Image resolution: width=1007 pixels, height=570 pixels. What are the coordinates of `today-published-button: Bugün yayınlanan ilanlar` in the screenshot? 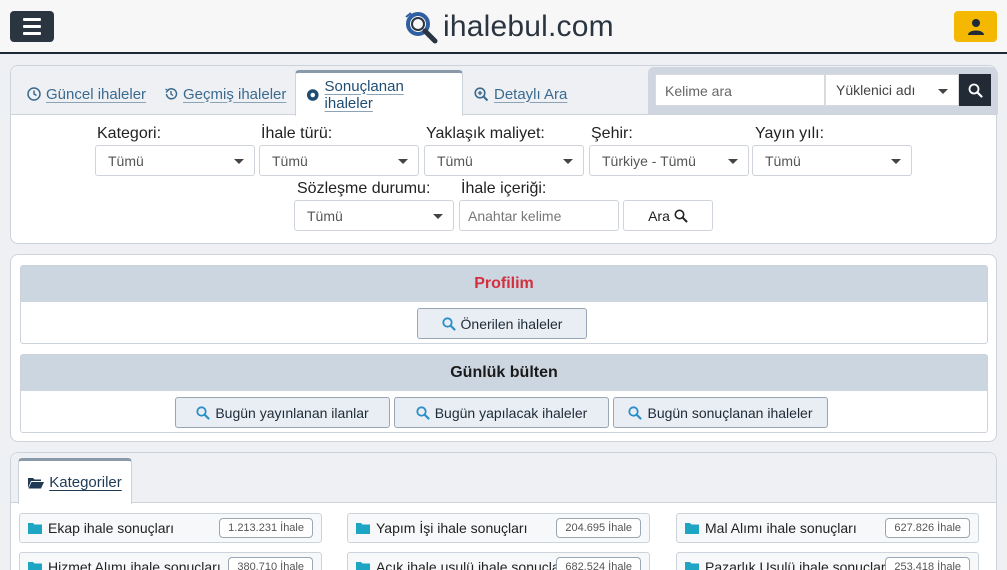 It's located at (282, 412).